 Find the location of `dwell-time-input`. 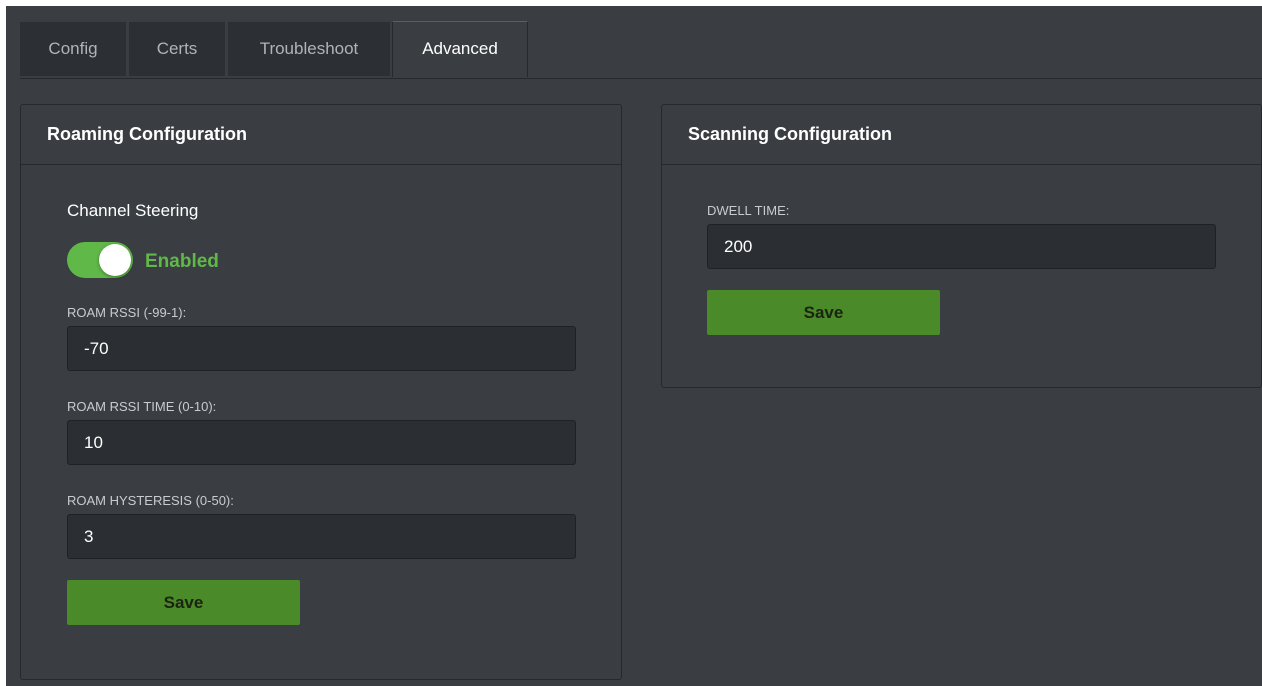

dwell-time-input is located at coordinates (961, 246).